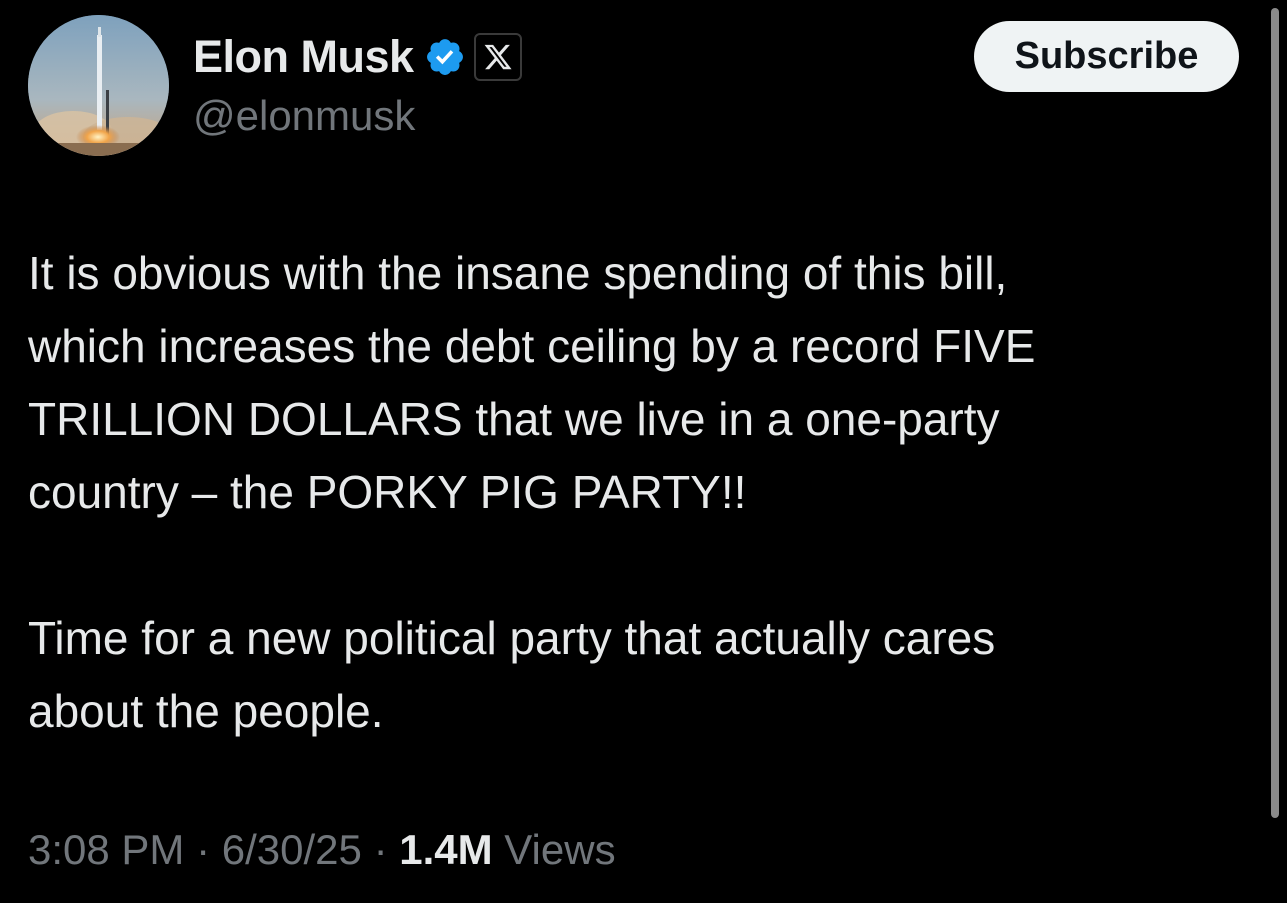 The width and height of the screenshot is (1287, 903). I want to click on tweet-meta: 3:08 PM · 6/30/25 · 1.4M Views, so click(322, 850).